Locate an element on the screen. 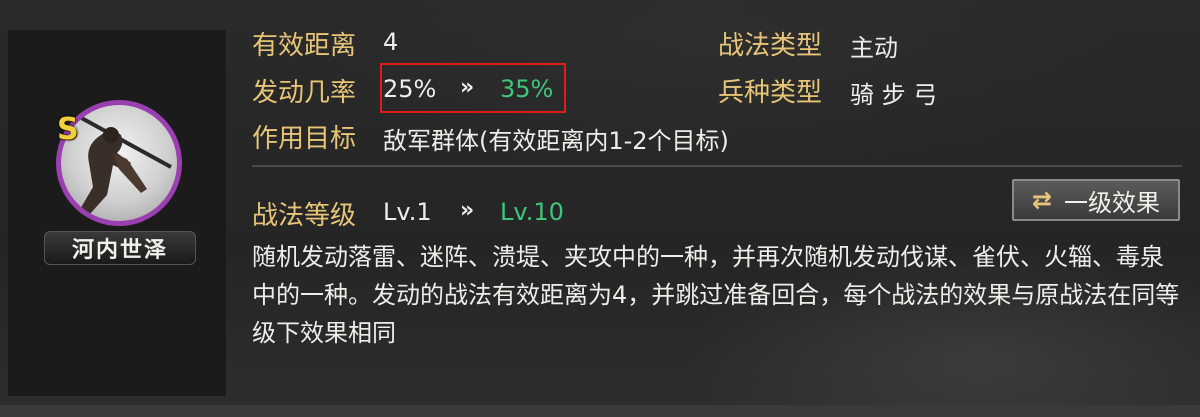  general-name: 河内世泽 is located at coordinates (119, 250).